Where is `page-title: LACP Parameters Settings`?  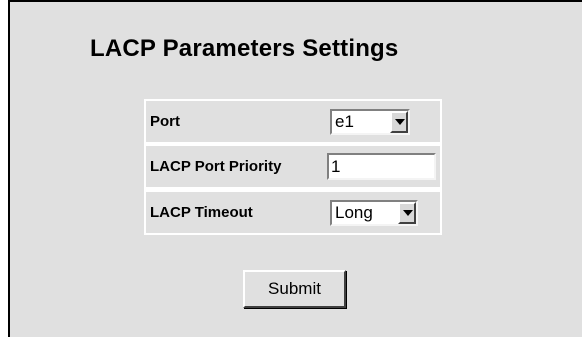
page-title: LACP Parameters Settings is located at coordinates (244, 48).